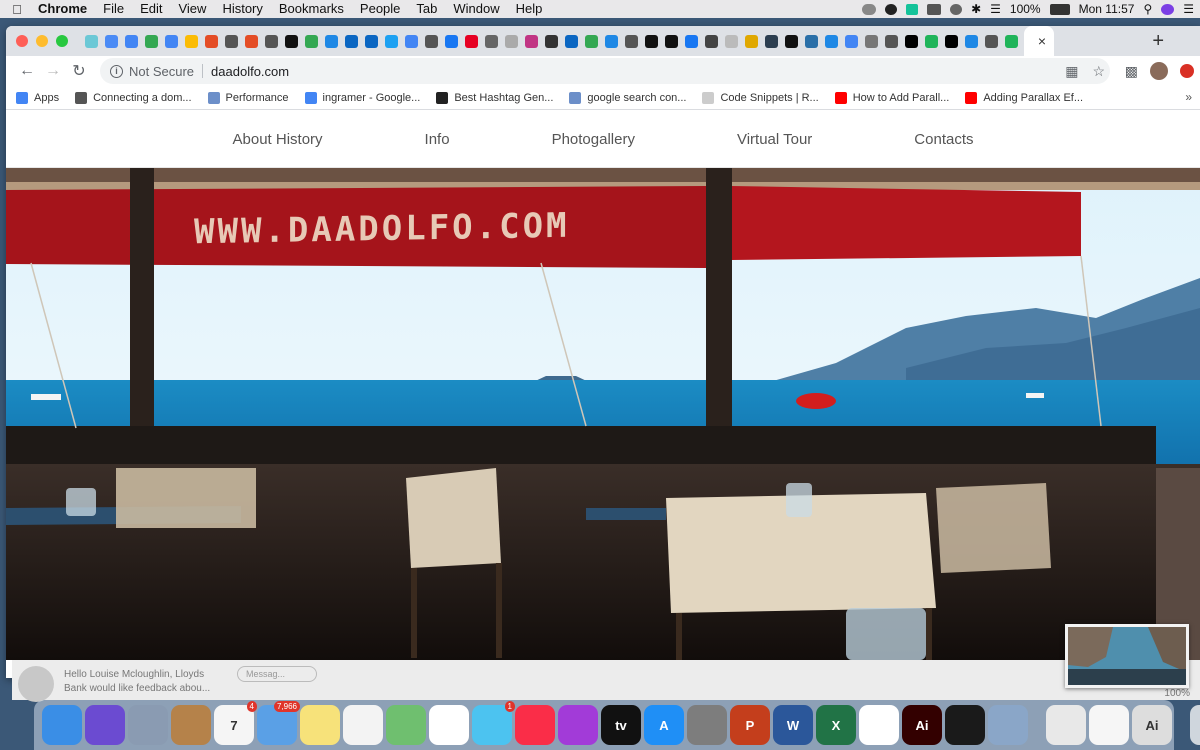 The height and width of the screenshot is (750, 1200). What do you see at coordinates (1159, 71) in the screenshot?
I see `profile-avatar` at bounding box center [1159, 71].